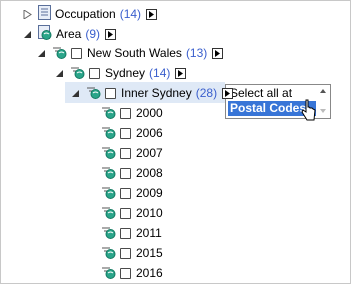 This screenshot has width=351, height=284. What do you see at coordinates (206, 93) in the screenshot?
I see `node-count: (28)` at bounding box center [206, 93].